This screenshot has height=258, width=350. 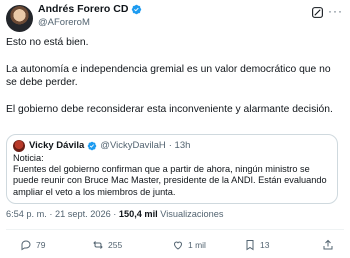 I want to click on reply-count: 79, so click(x=41, y=245).